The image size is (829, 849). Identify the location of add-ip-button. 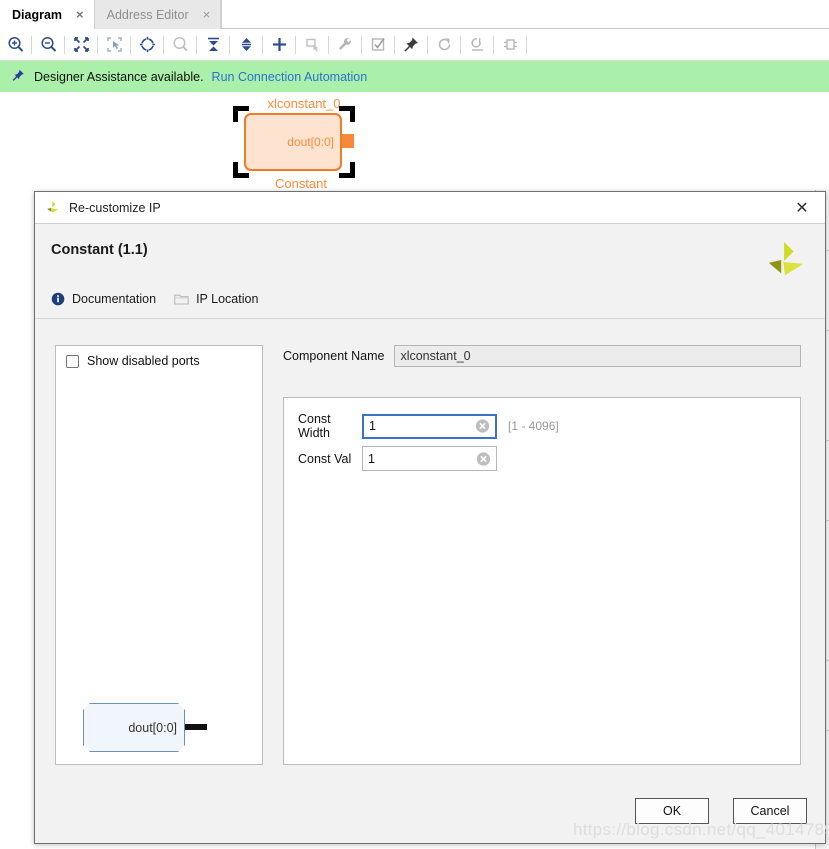
(279, 45).